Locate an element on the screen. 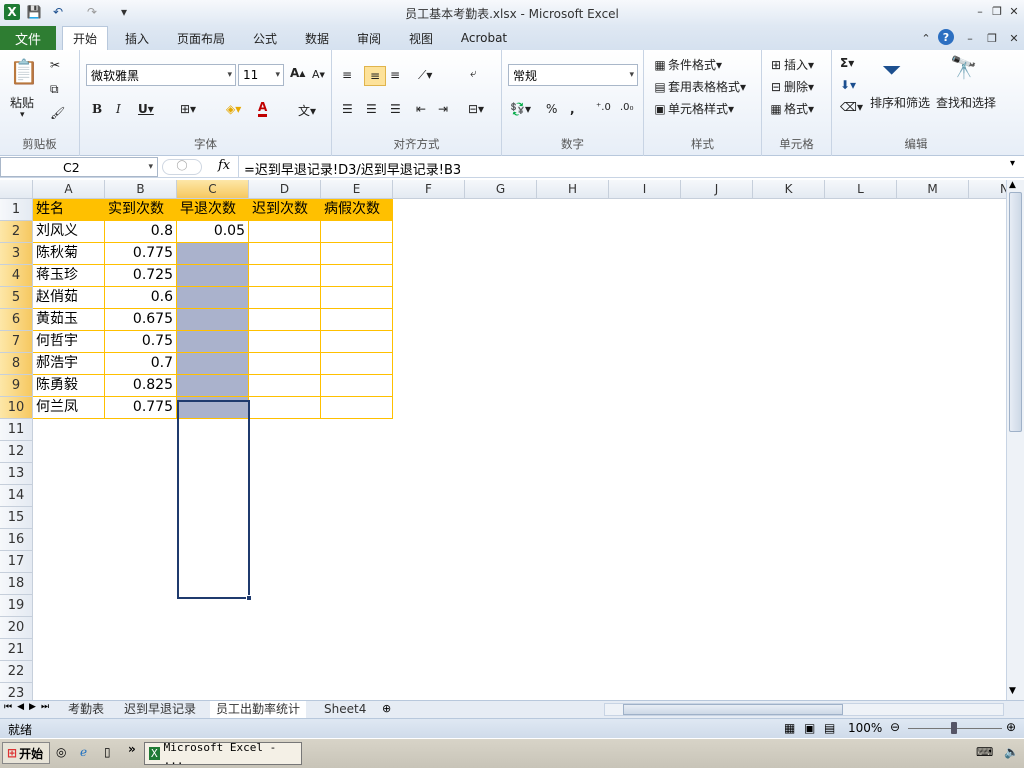  paste-icon: 📋 is located at coordinates (24, 72).